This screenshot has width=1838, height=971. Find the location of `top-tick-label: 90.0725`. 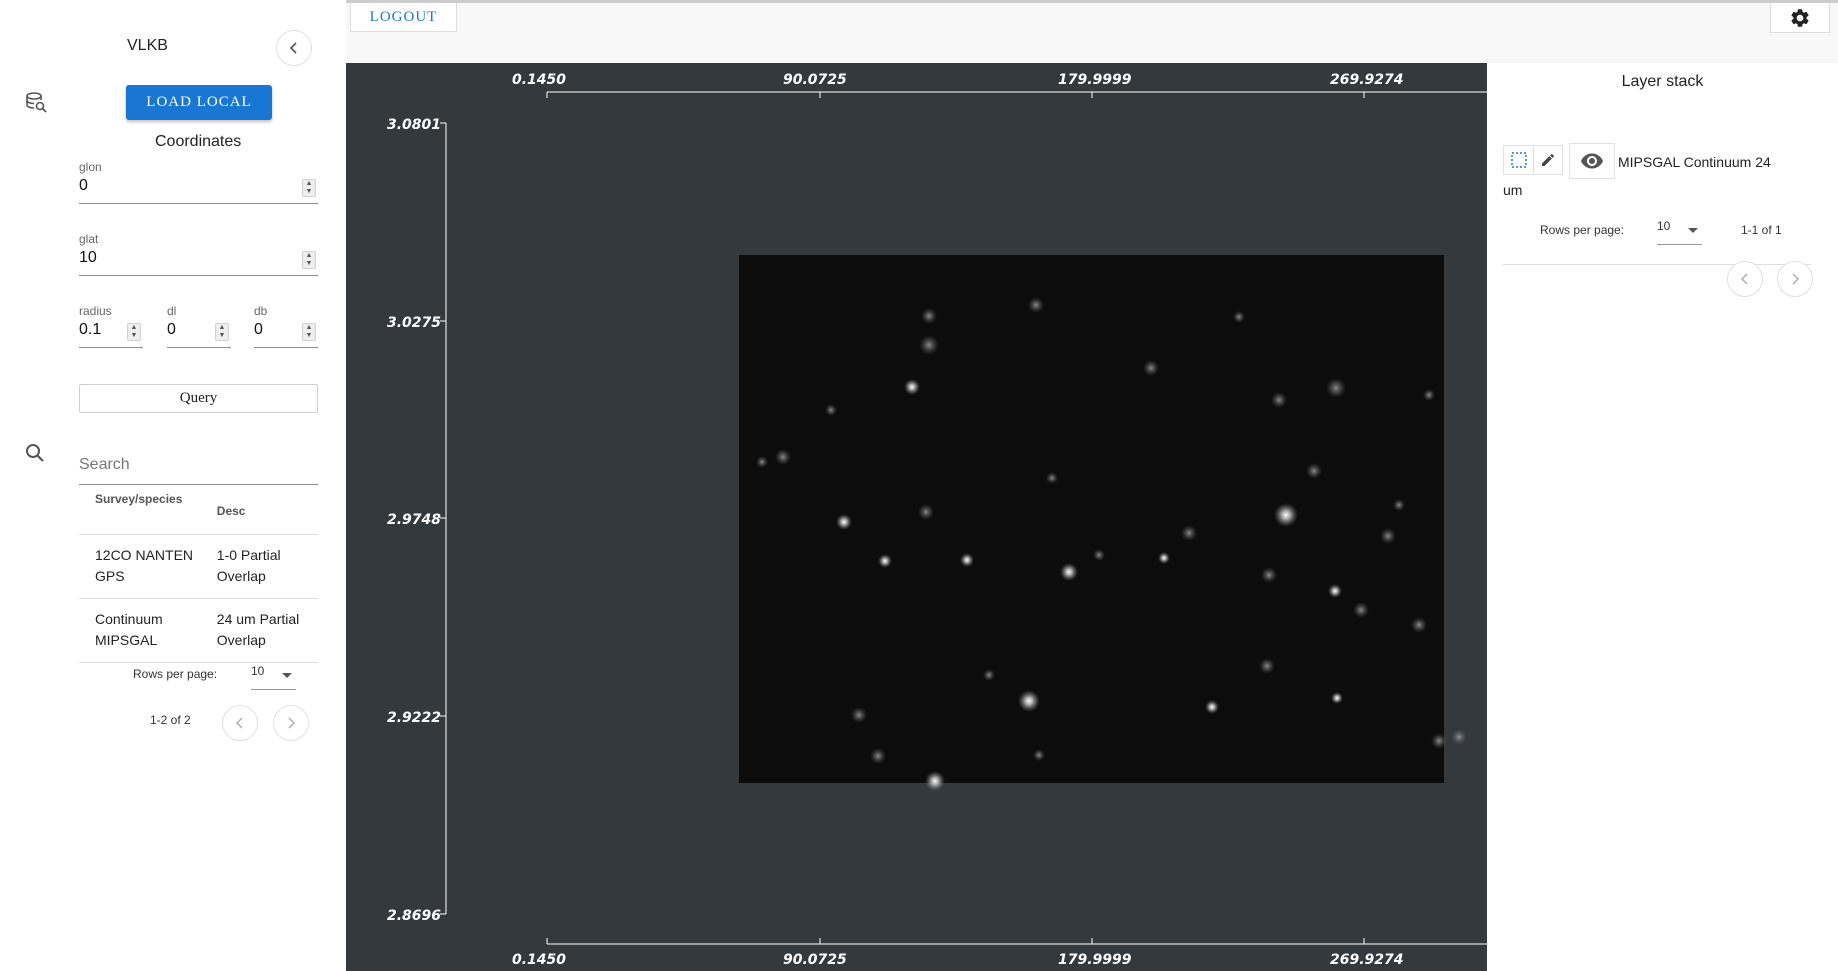

top-tick-label: 90.0725 is located at coordinates (815, 80).